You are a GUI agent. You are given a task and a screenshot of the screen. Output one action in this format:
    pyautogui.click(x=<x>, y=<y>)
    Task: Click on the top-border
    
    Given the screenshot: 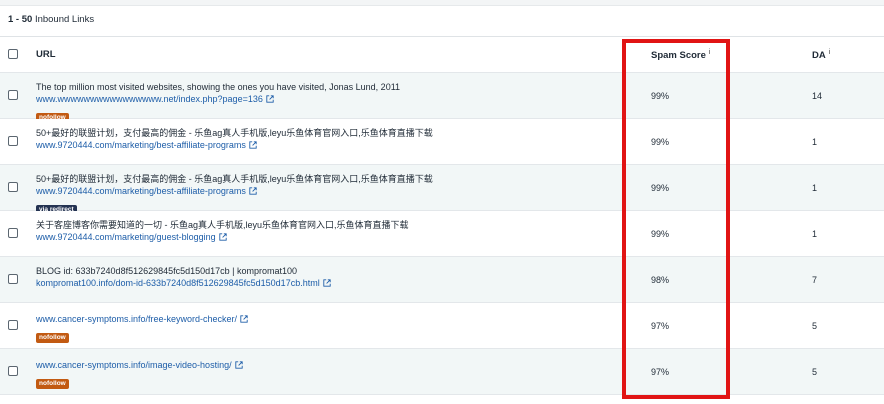 What is the action you would take?
    pyautogui.click(x=442, y=3)
    